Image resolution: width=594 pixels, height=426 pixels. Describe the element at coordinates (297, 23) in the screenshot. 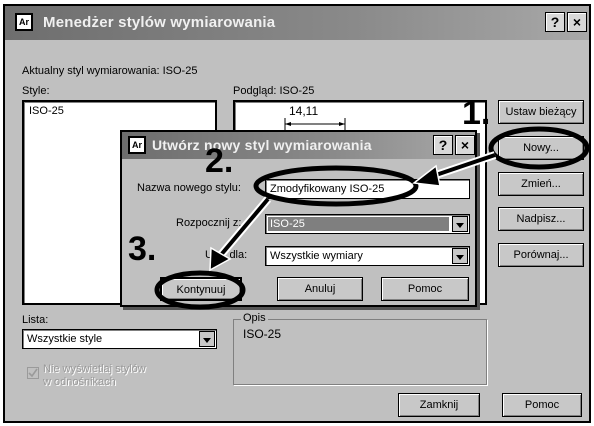

I see `main-titlebar: Ar Menedżer stylów wymiarowania ? ×` at that location.